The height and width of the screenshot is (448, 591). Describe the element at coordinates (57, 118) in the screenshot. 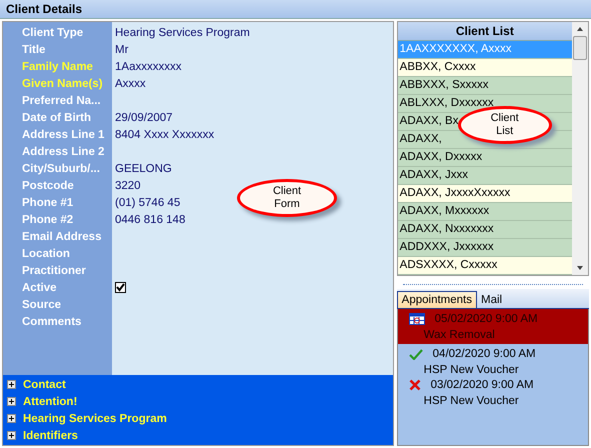

I see `field-label: Date of Birth` at that location.